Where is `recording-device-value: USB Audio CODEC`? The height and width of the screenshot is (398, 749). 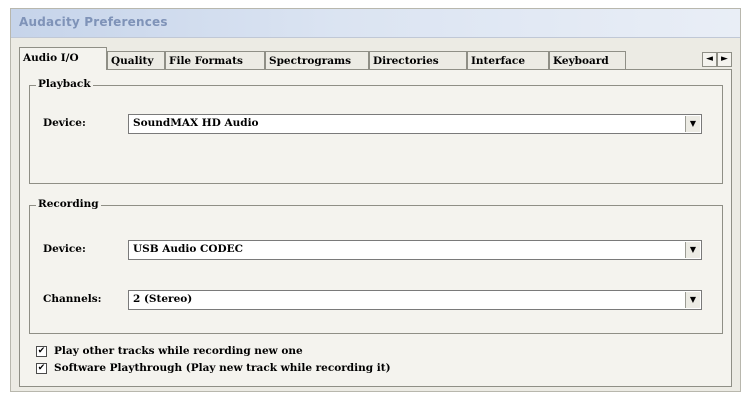 recording-device-value: USB Audio CODEC is located at coordinates (188, 249).